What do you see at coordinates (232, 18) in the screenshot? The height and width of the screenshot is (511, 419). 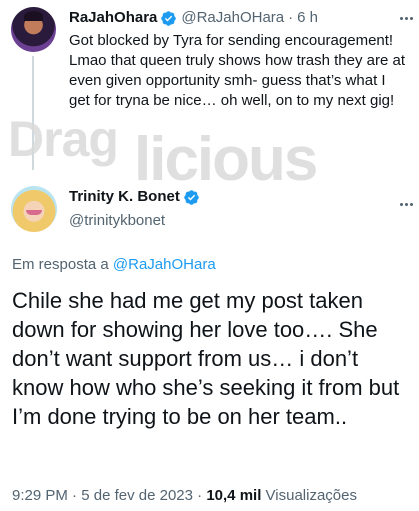 I see `parent-author-handle: @RaJahOHara` at bounding box center [232, 18].